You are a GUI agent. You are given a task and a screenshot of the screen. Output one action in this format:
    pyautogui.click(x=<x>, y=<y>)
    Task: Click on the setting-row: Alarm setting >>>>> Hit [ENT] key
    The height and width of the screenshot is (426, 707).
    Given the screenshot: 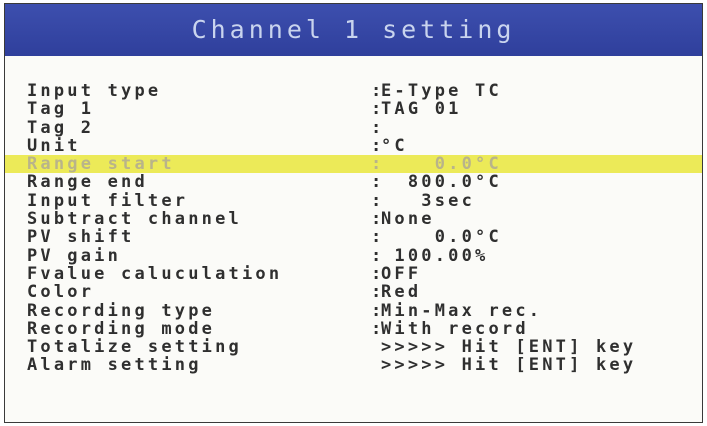 What is the action you would take?
    pyautogui.click(x=353, y=365)
    